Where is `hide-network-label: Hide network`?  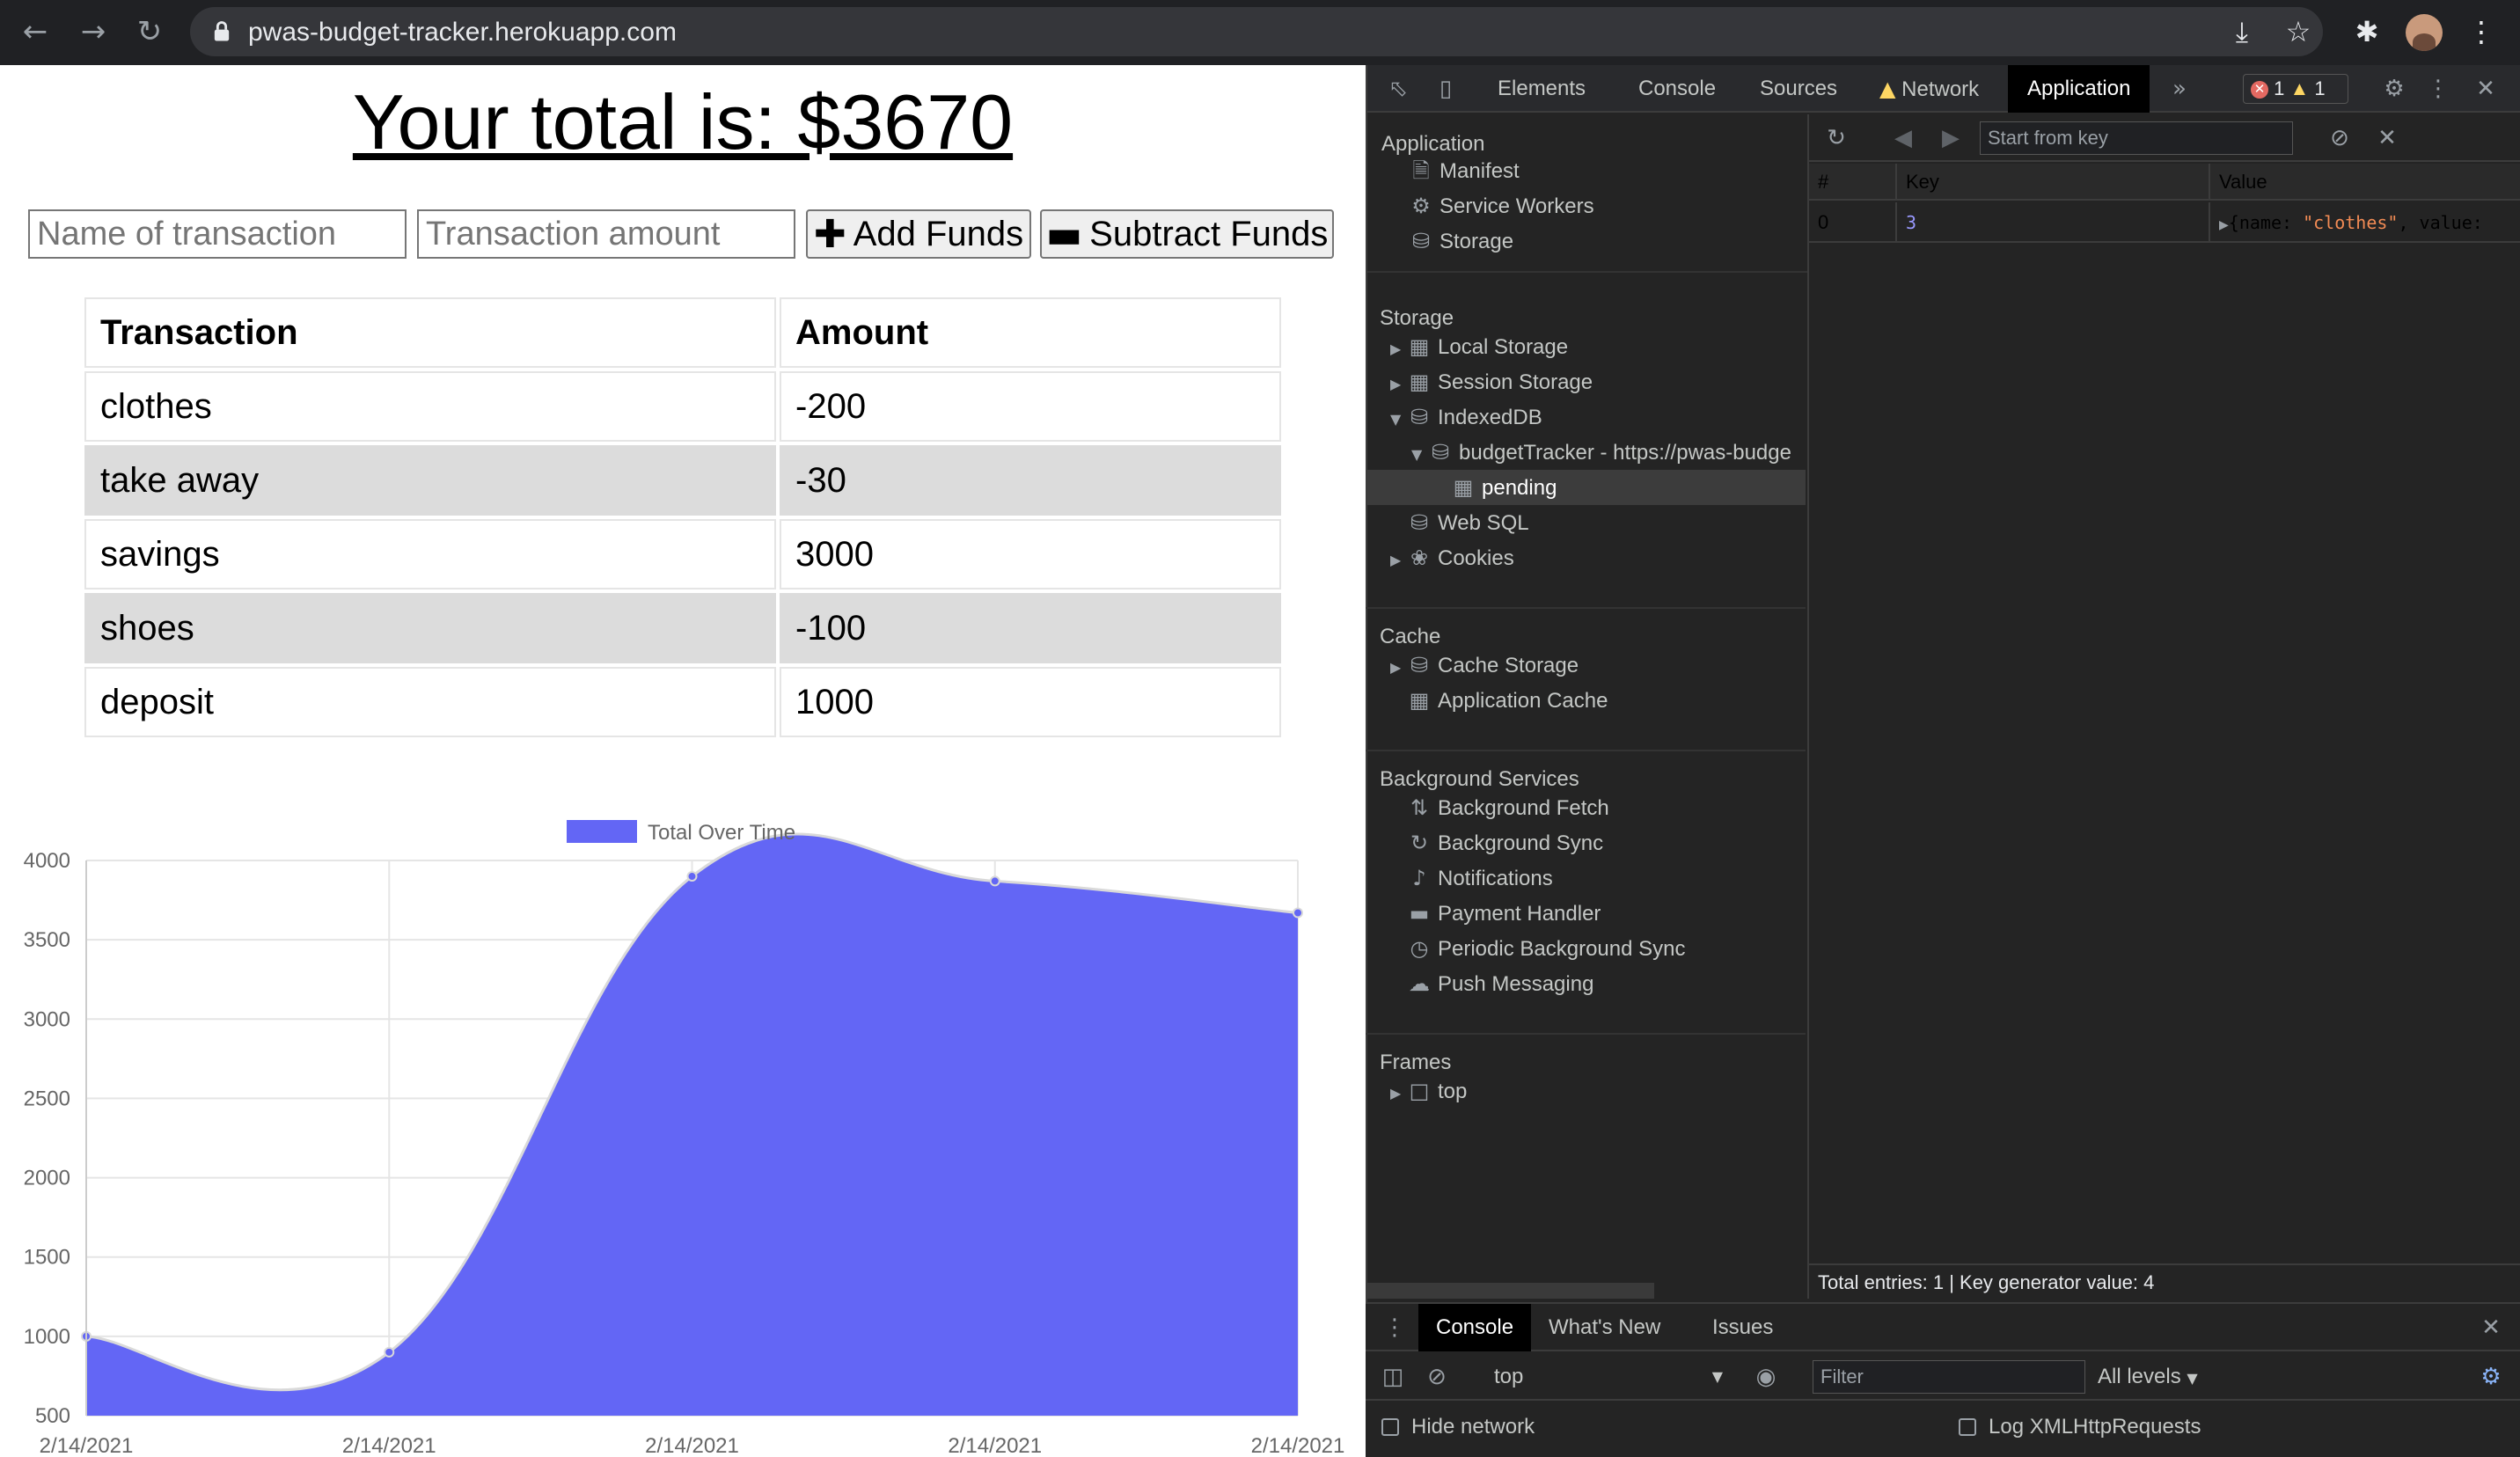 hide-network-label: Hide network is located at coordinates (1473, 1427).